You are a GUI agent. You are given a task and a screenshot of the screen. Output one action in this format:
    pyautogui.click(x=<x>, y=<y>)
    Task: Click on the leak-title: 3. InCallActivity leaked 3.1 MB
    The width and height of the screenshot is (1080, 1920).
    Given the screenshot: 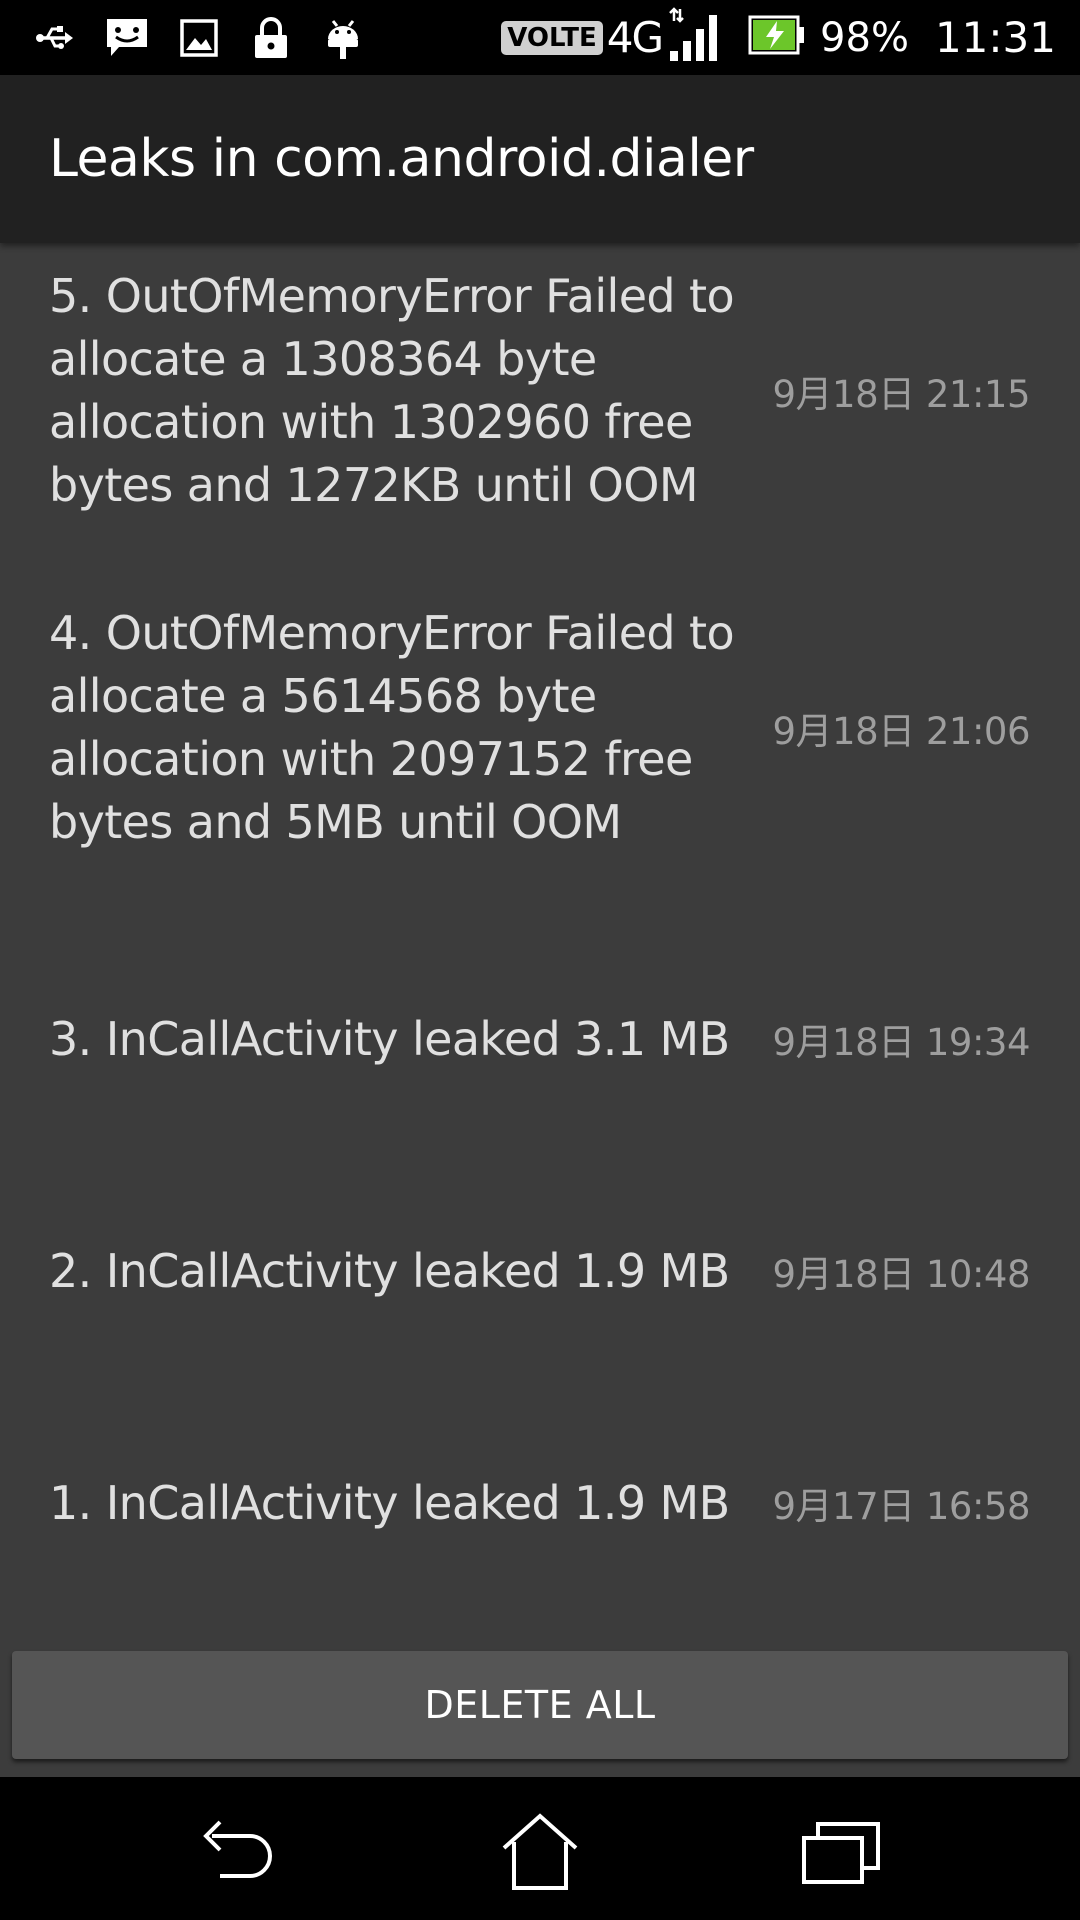 What is the action you would take?
    pyautogui.click(x=389, y=1038)
    